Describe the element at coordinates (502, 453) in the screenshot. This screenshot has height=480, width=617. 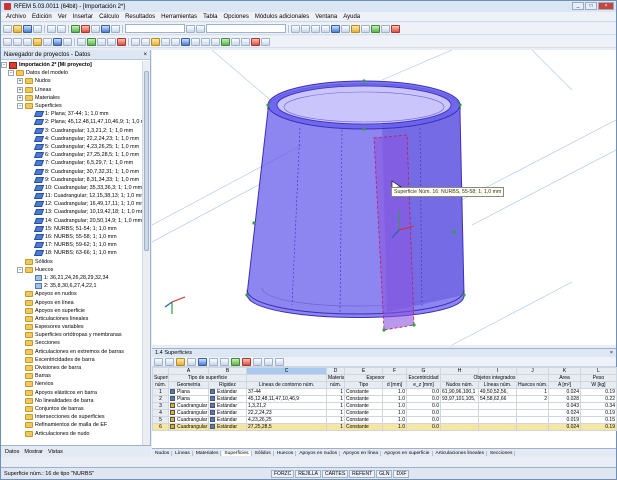
I see `table-tab: Secciones` at that location.